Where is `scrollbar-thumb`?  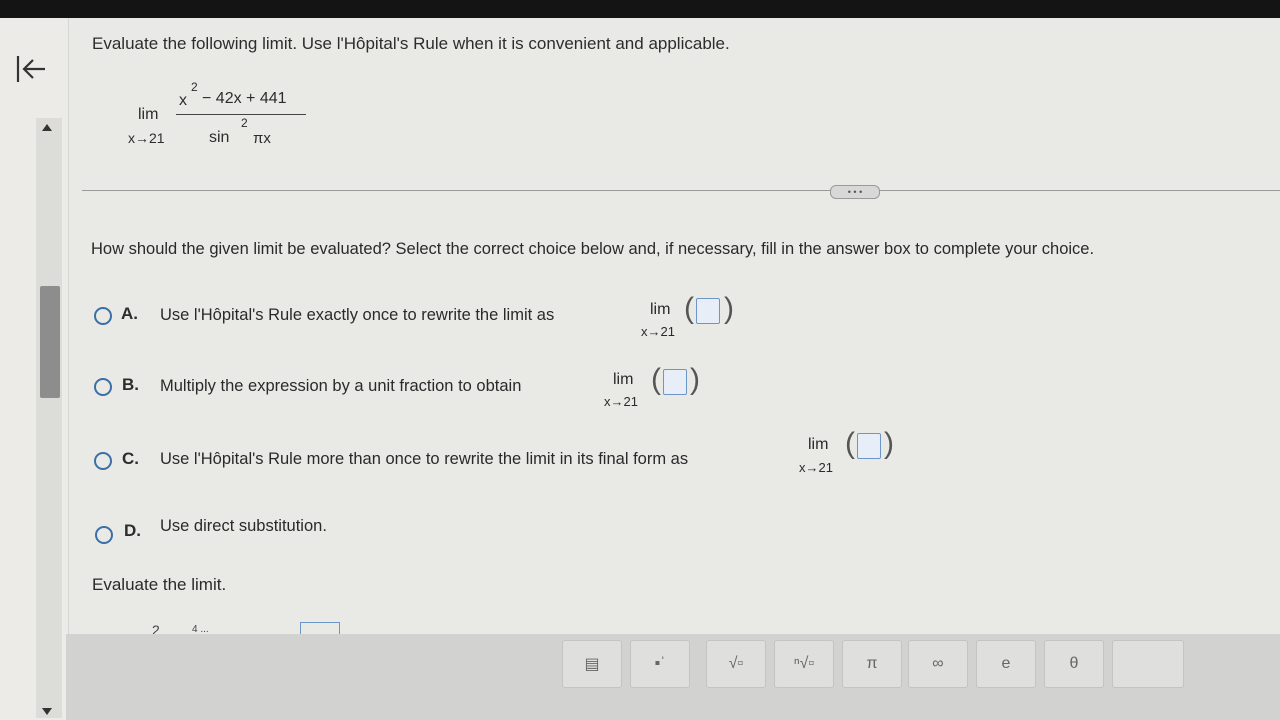
scrollbar-thumb is located at coordinates (50, 342).